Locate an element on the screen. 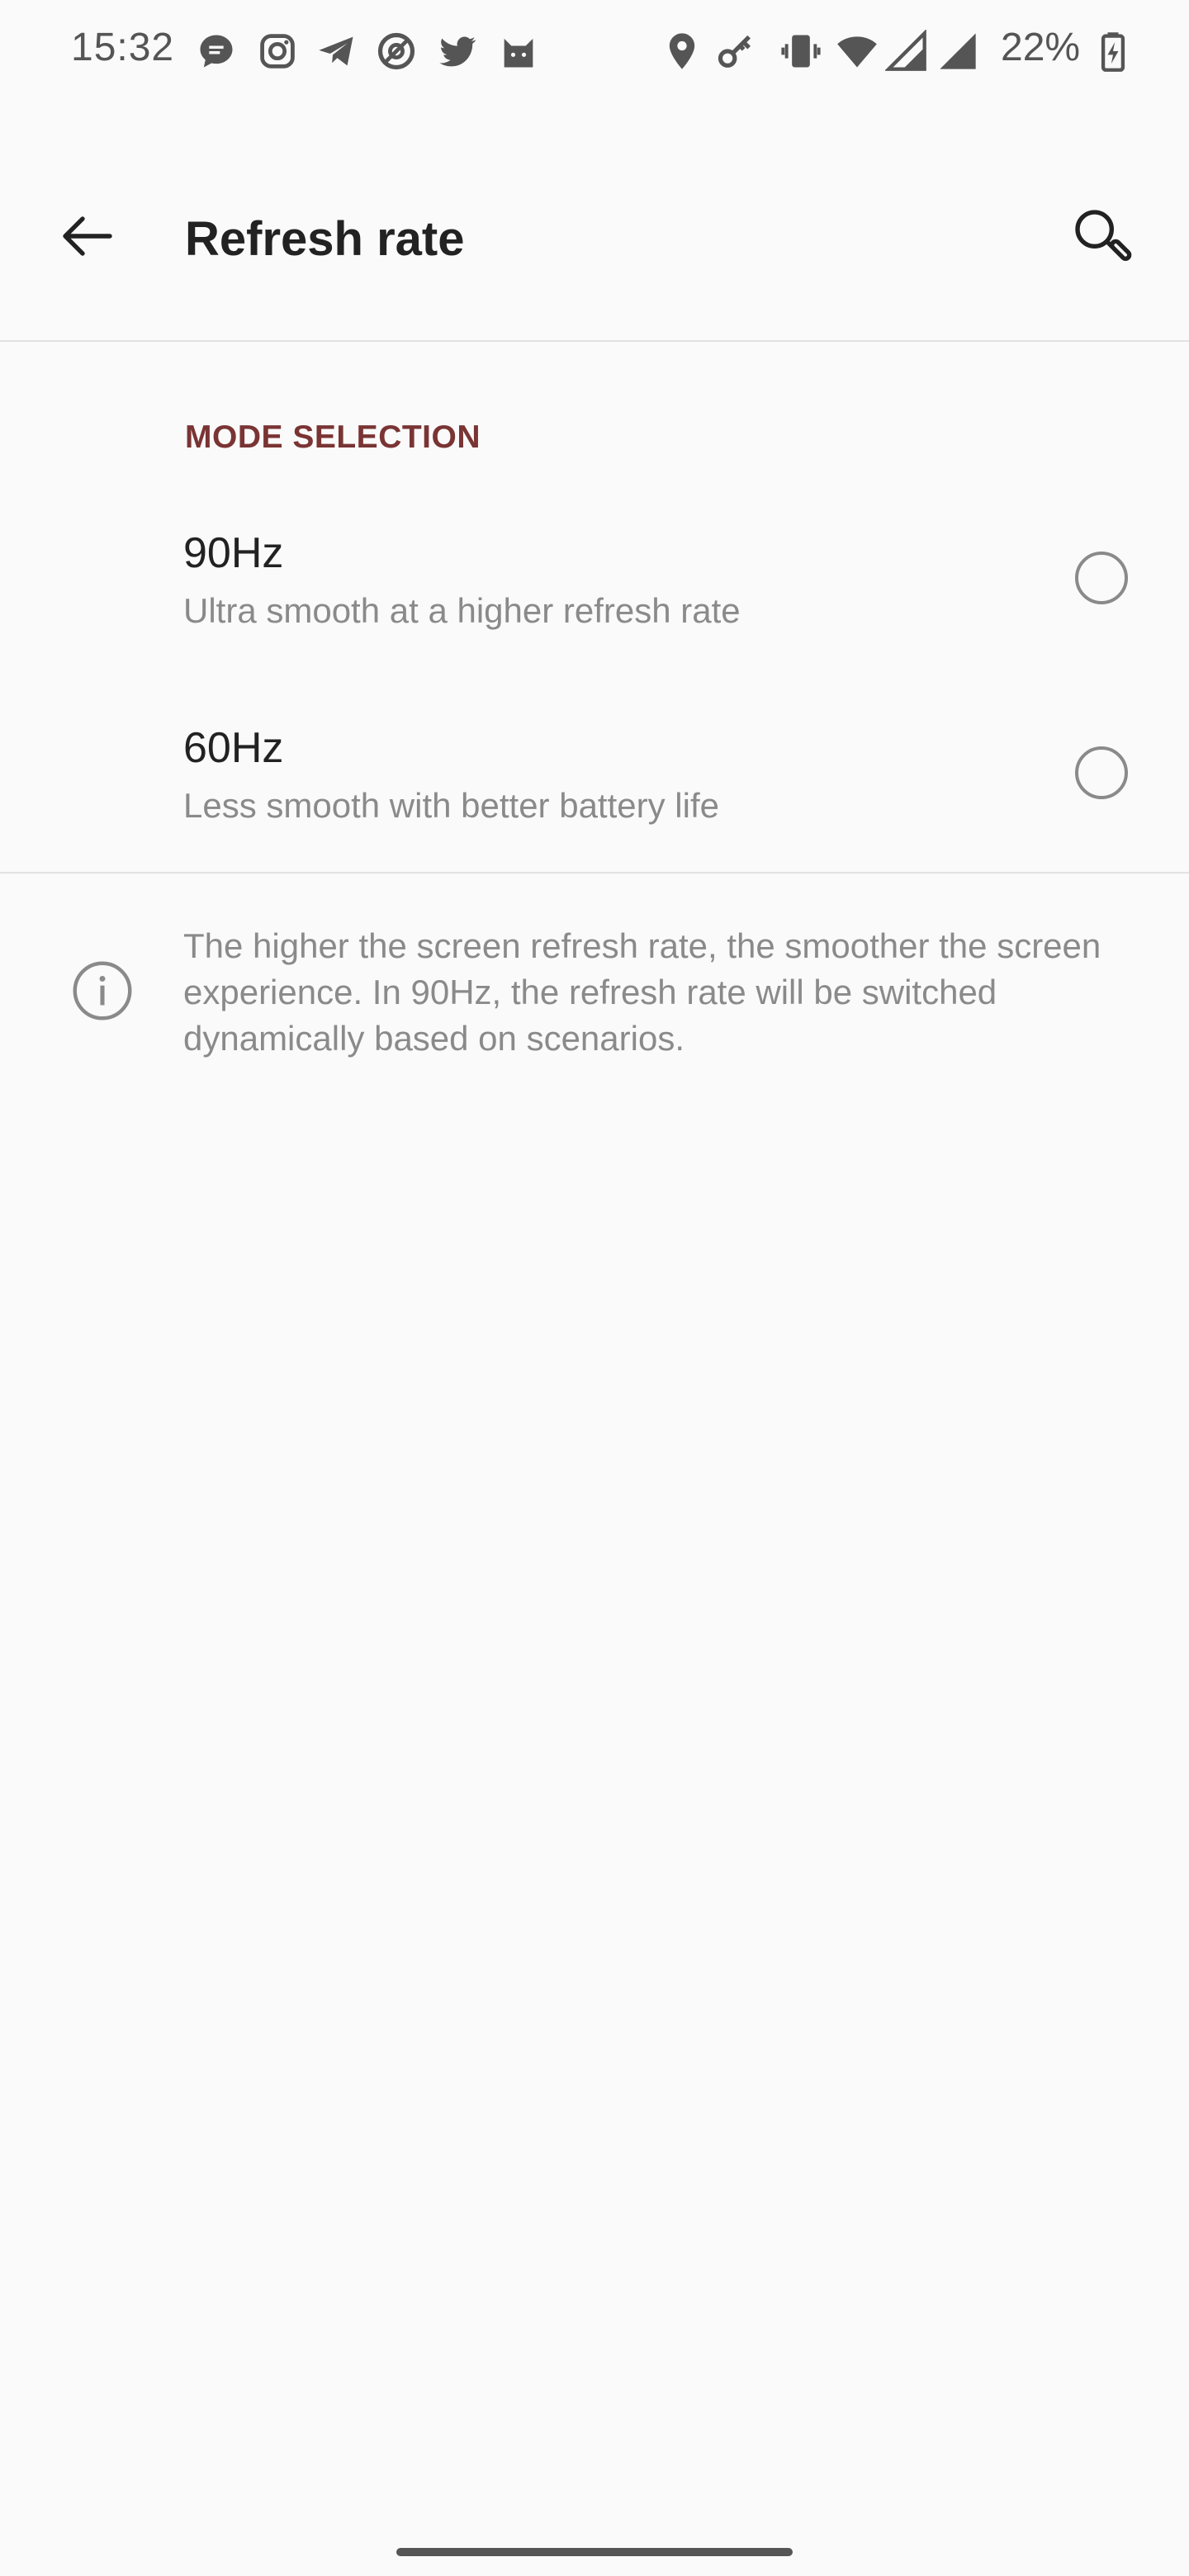  info-icon is located at coordinates (102, 990).